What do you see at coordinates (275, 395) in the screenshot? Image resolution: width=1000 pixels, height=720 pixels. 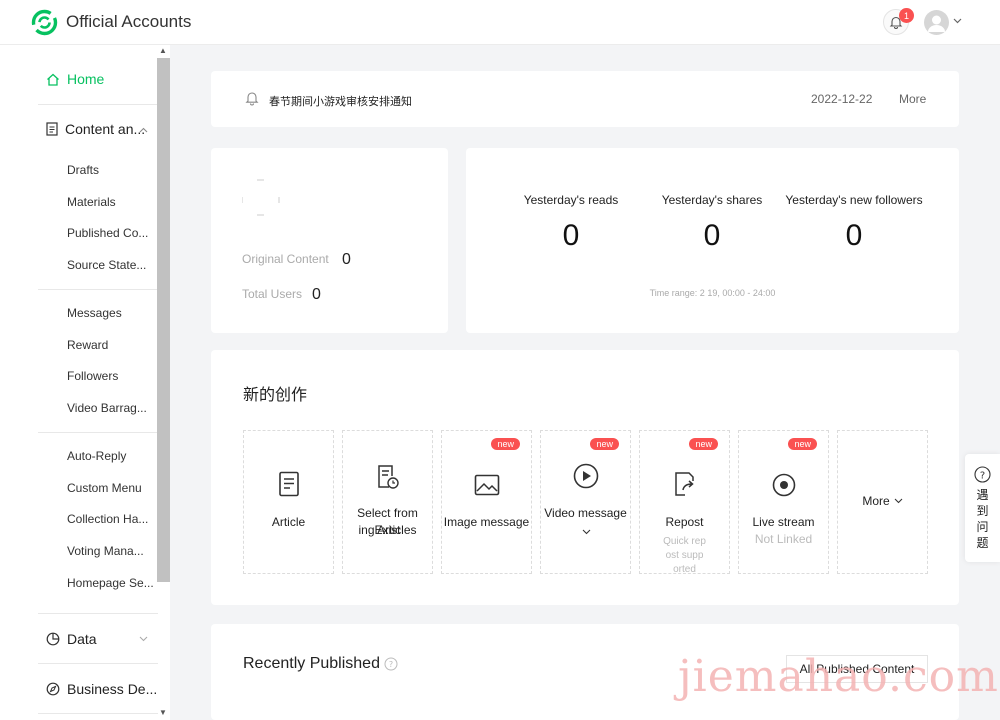 I see `create-section-title: 新的创作` at bounding box center [275, 395].